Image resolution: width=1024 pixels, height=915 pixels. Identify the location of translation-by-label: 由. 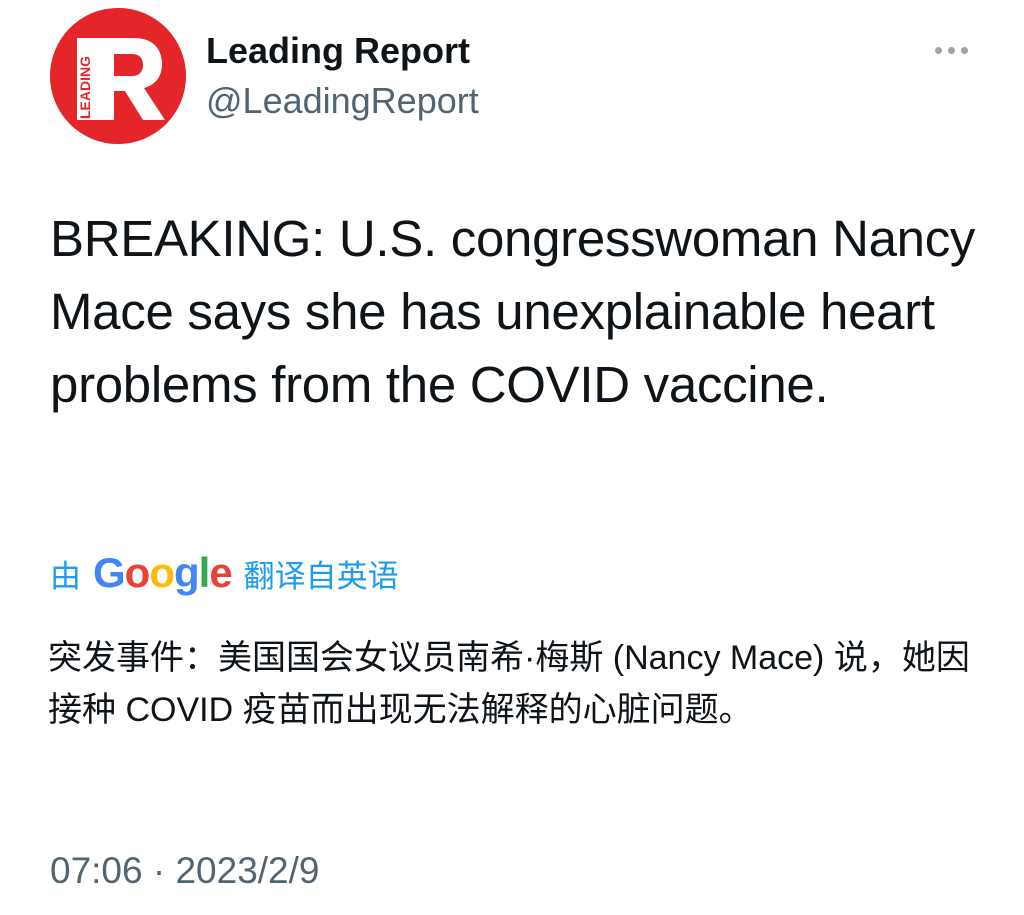
(65, 576).